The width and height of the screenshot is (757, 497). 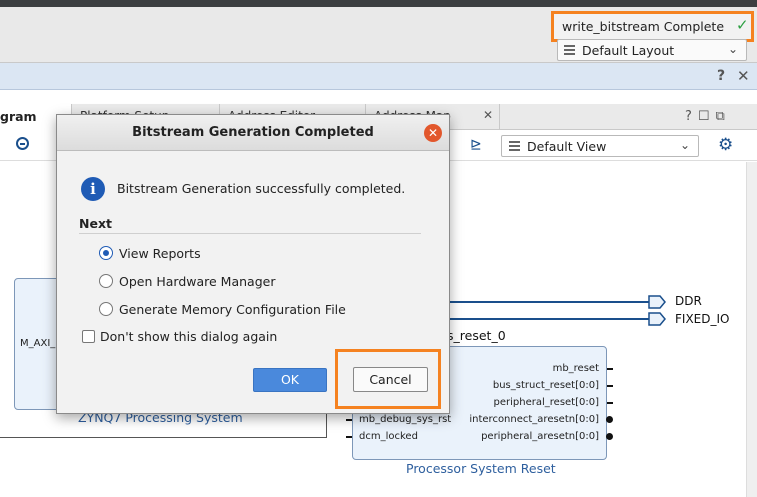 What do you see at coordinates (569, 50) in the screenshot?
I see `layout-icon` at bounding box center [569, 50].